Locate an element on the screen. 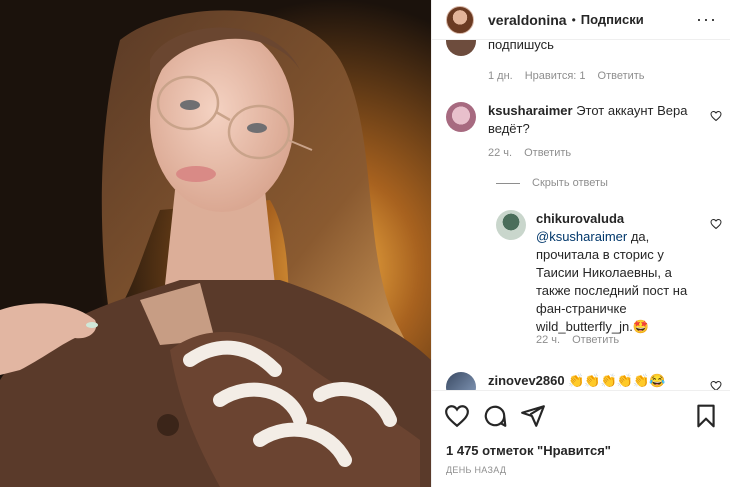 The height and width of the screenshot is (487, 730). comment-username: zinovev2860 is located at coordinates (526, 380).